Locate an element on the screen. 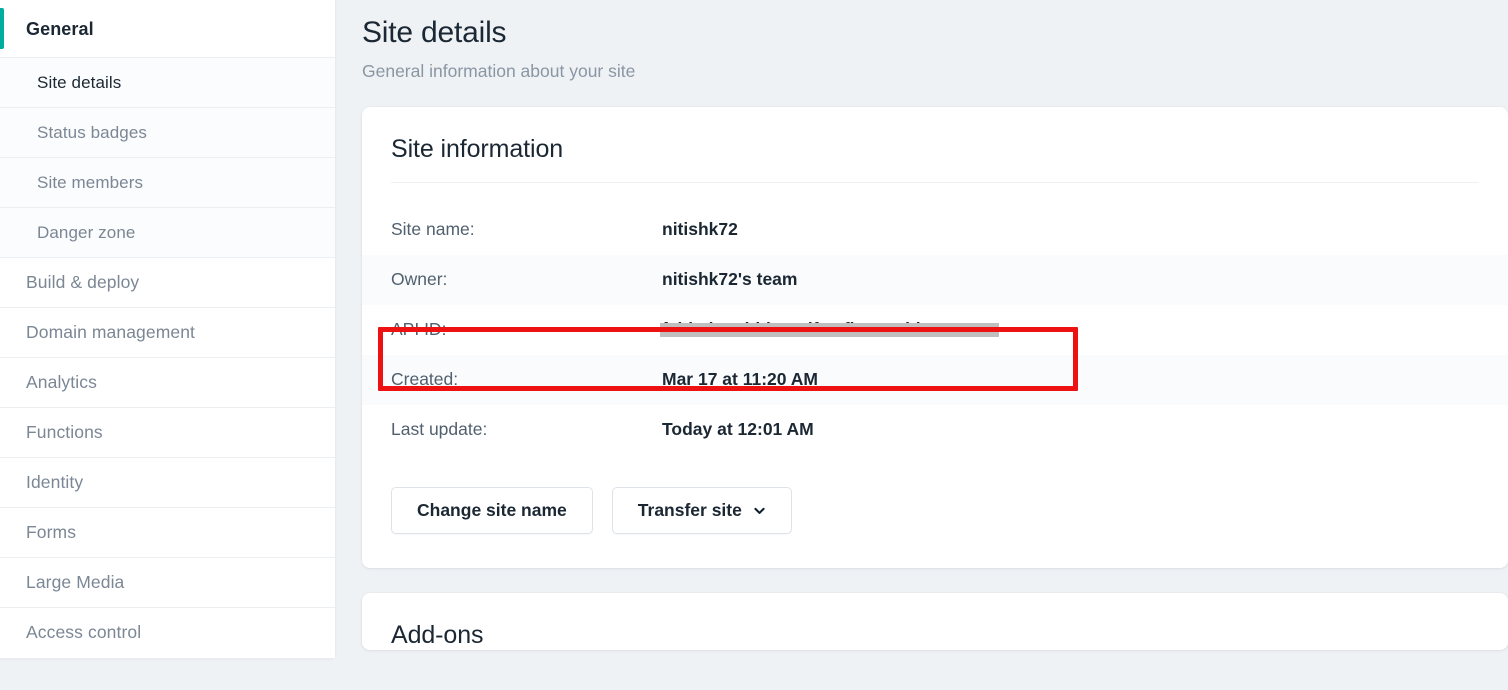 This screenshot has height=690, width=1508. site-information-title: Site information is located at coordinates (477, 148).